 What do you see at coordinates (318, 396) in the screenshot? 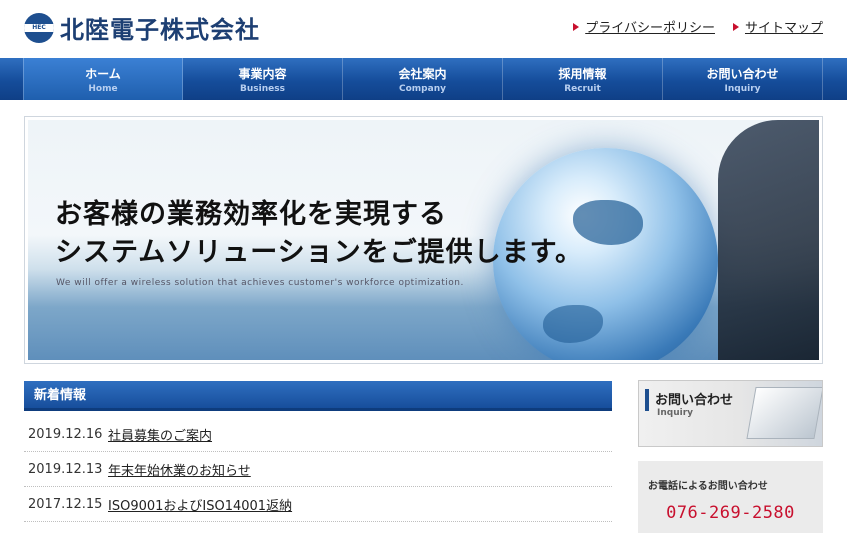
I see `news-heading: 新着情報` at bounding box center [318, 396].